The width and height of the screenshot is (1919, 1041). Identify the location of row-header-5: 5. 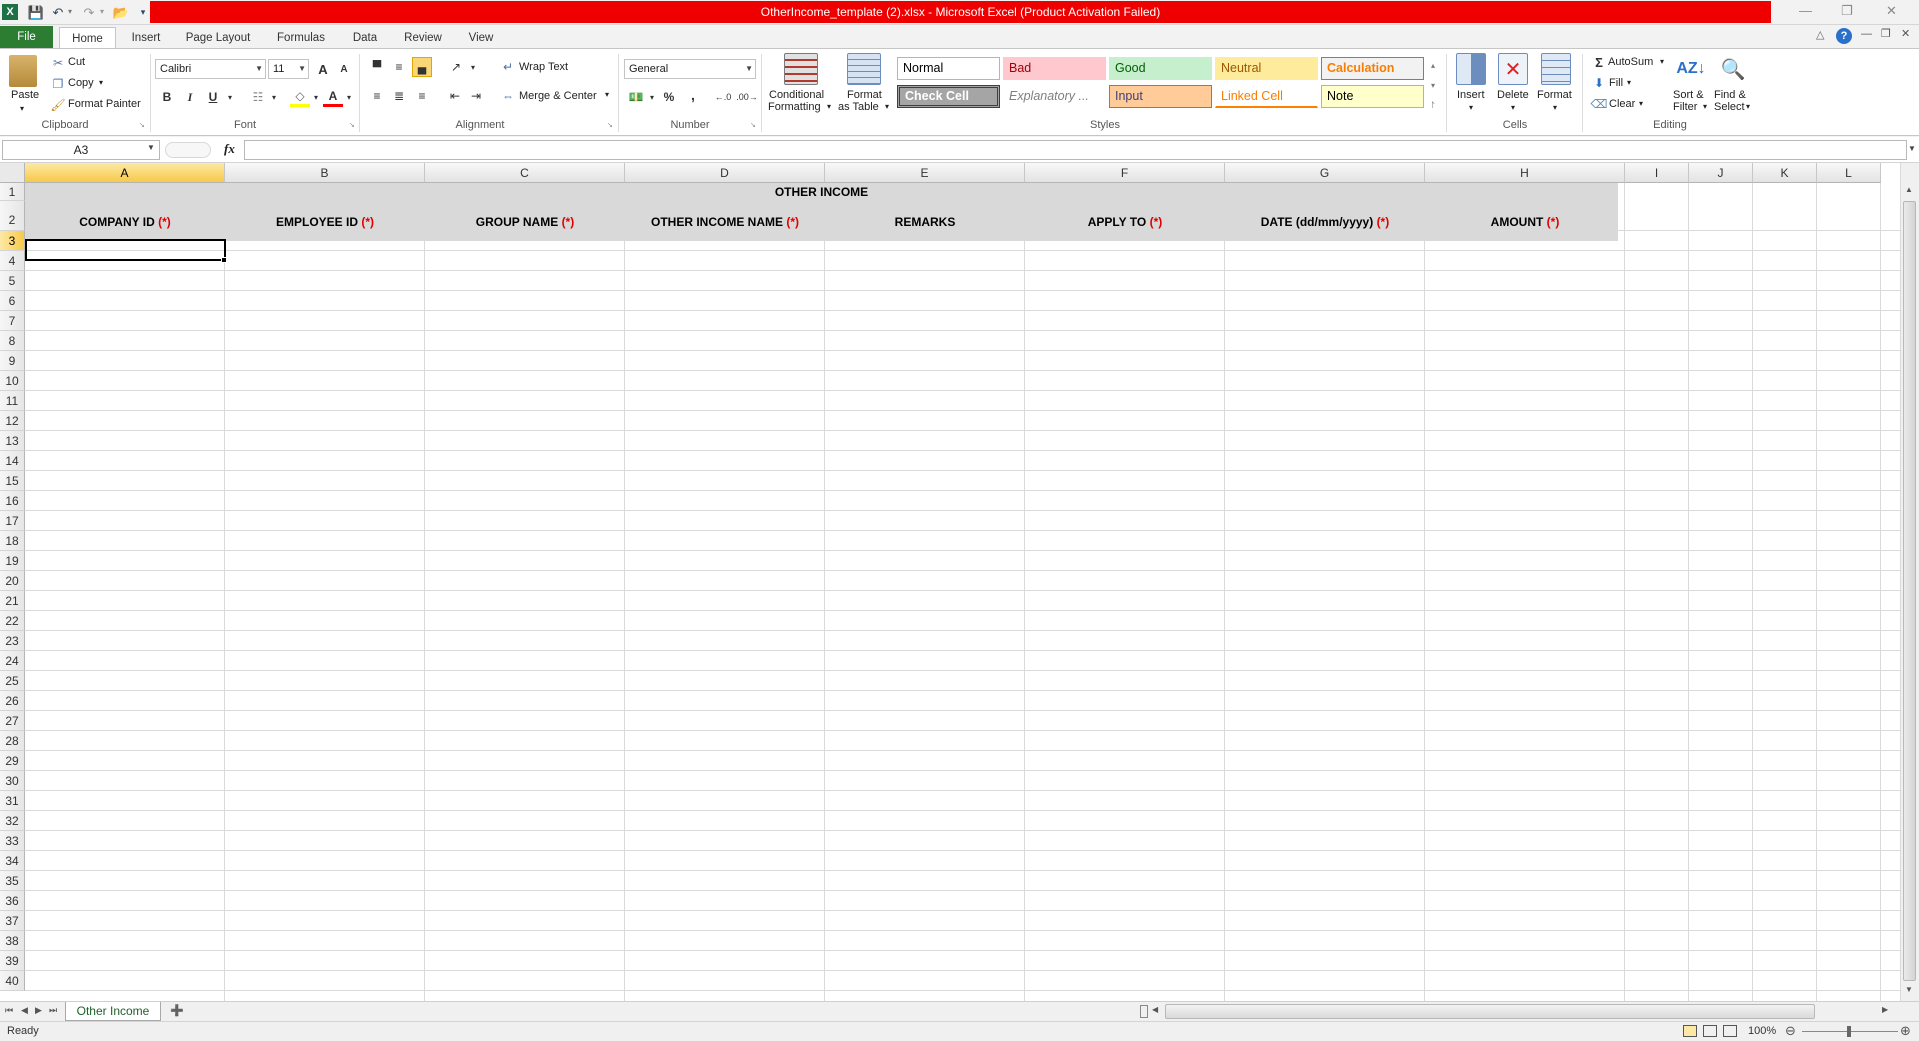
(12, 281).